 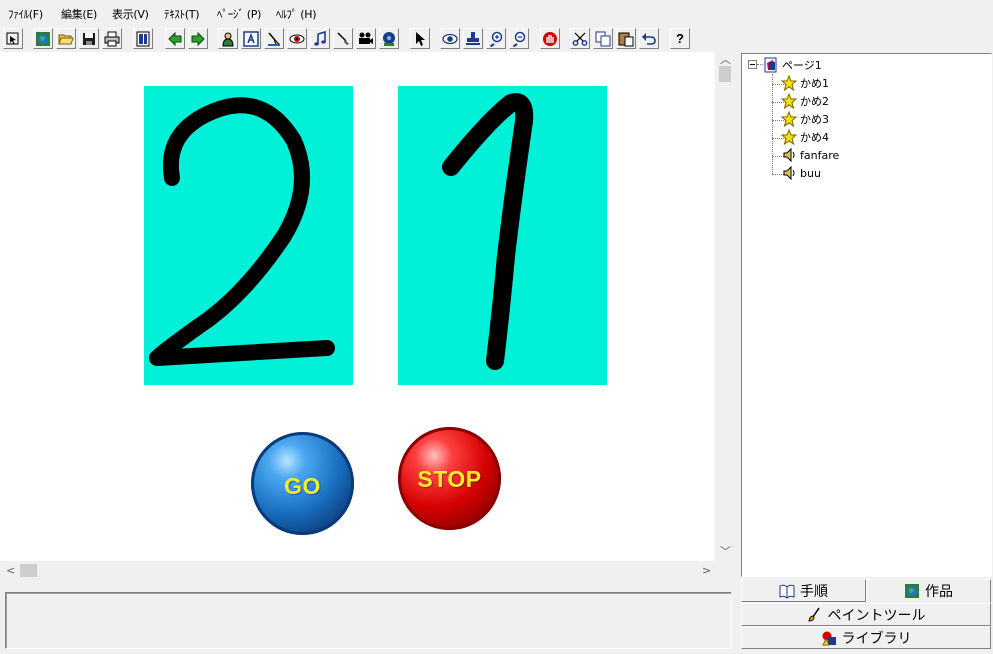 I want to click on tab-procedure-label: 手順, so click(x=814, y=591).